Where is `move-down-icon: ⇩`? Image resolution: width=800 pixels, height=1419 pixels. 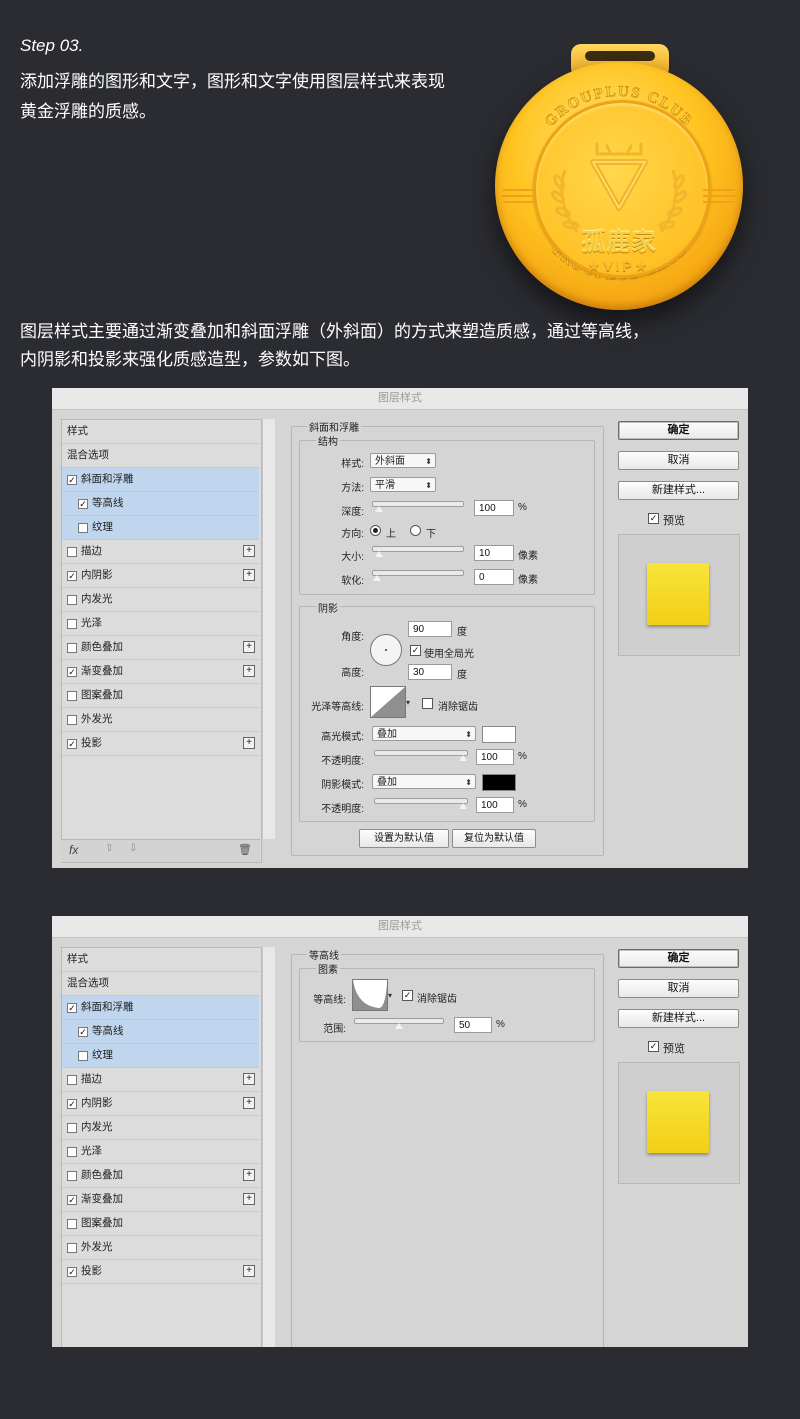
move-down-icon: ⇩ is located at coordinates (133, 848).